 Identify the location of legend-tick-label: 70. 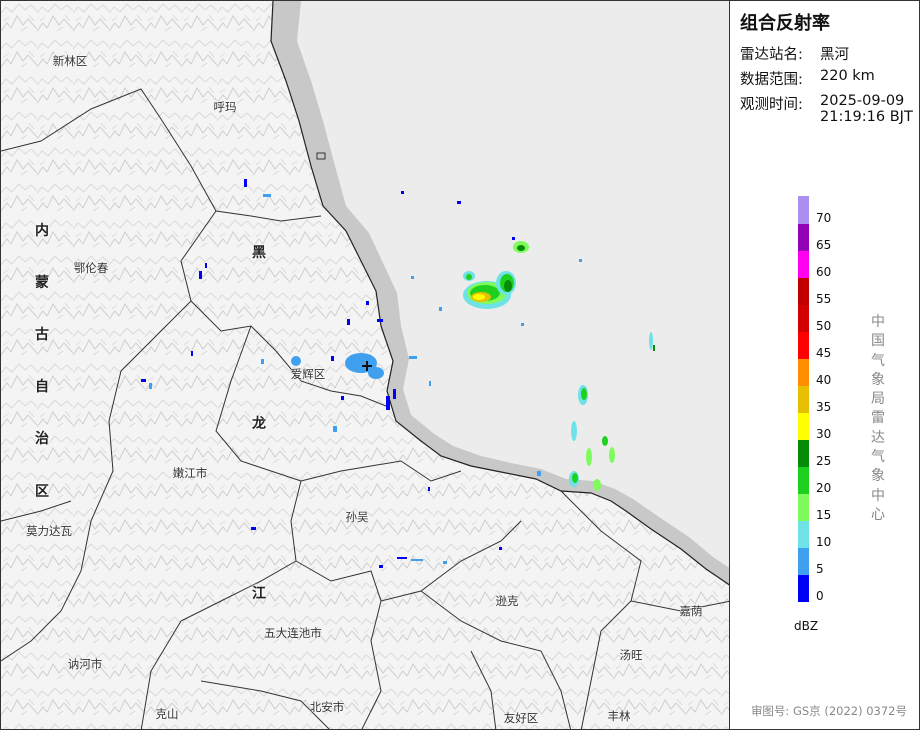
(824, 217).